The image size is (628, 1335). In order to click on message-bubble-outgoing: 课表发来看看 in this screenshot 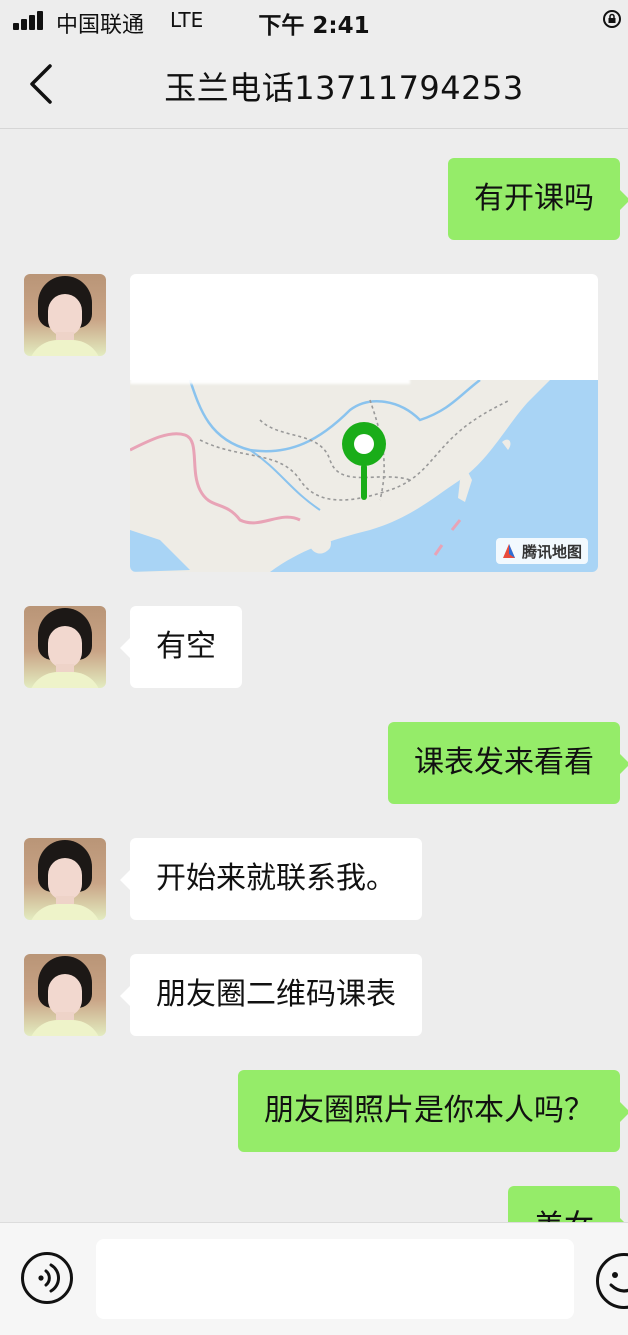, I will do `click(504, 763)`.